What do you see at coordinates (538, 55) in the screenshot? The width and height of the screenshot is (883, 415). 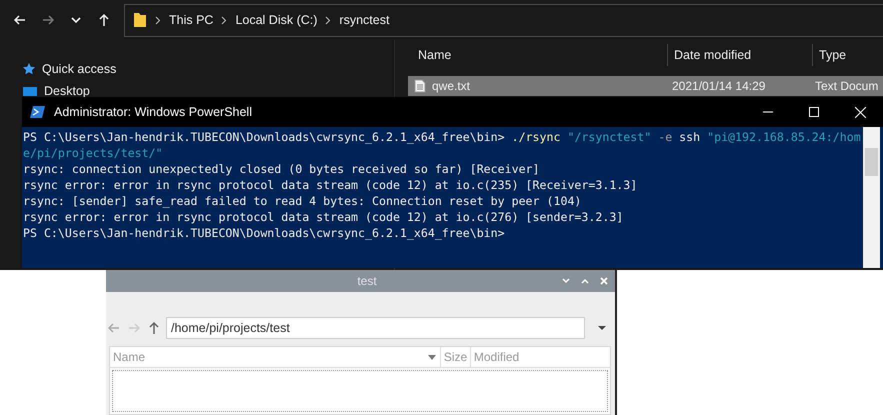 I see `column-header: Name` at bounding box center [538, 55].